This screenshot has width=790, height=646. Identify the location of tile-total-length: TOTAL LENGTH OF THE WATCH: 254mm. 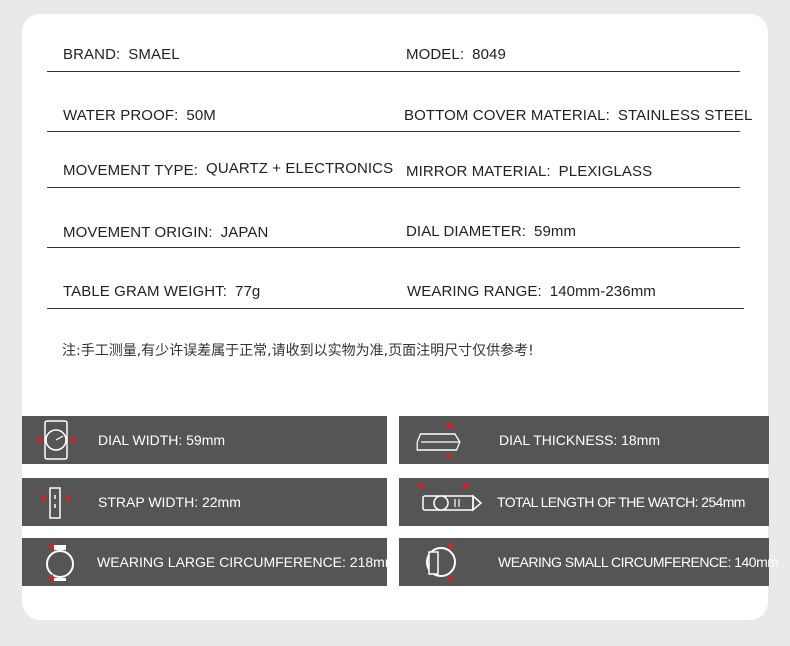
(584, 502).